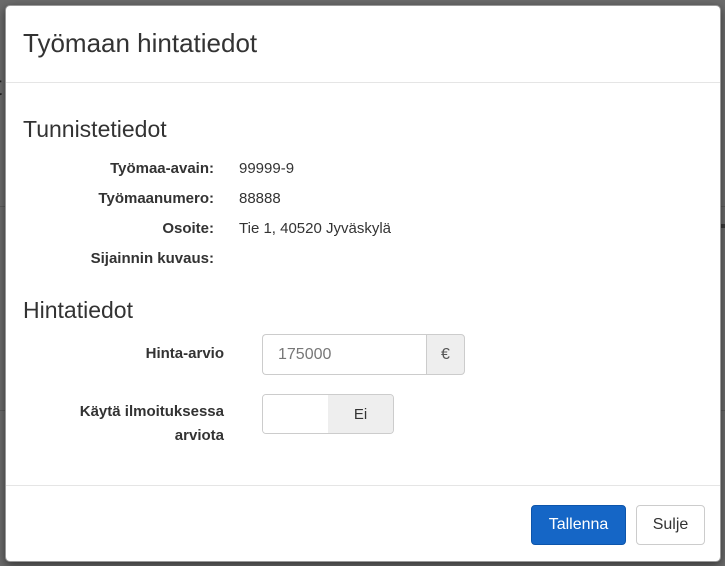  What do you see at coordinates (78, 310) in the screenshot?
I see `pricing-heading: Hintatiedot` at bounding box center [78, 310].